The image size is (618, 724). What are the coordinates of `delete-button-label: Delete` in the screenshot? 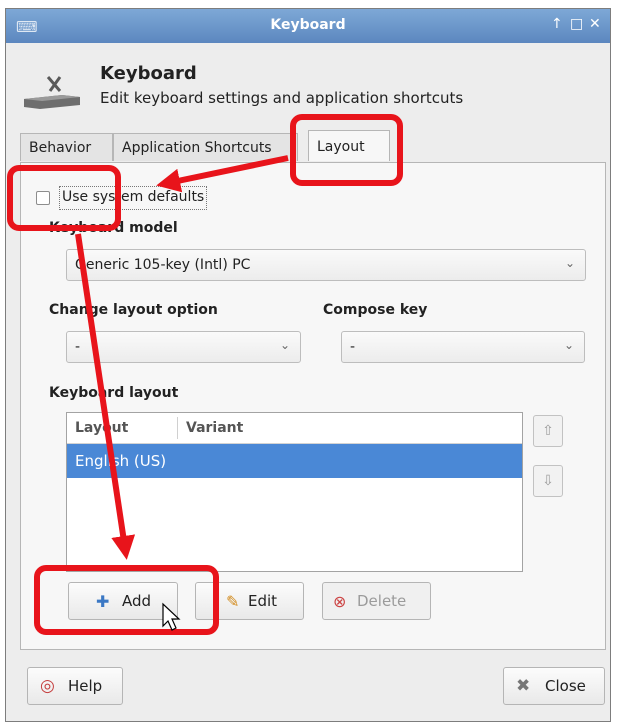 It's located at (382, 601).